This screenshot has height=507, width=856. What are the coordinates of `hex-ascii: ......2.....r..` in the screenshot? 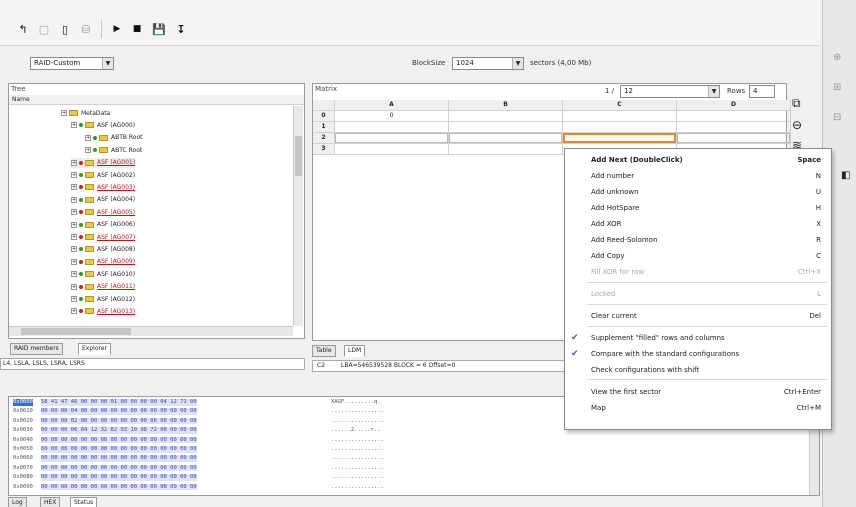 It's located at (356, 430).